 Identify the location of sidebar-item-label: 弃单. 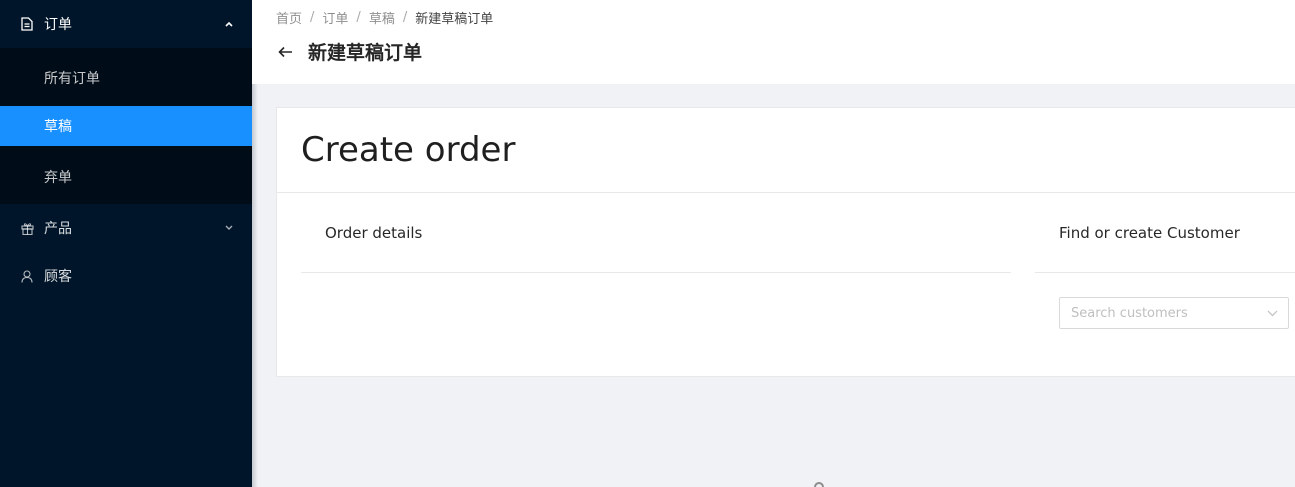
(58, 178).